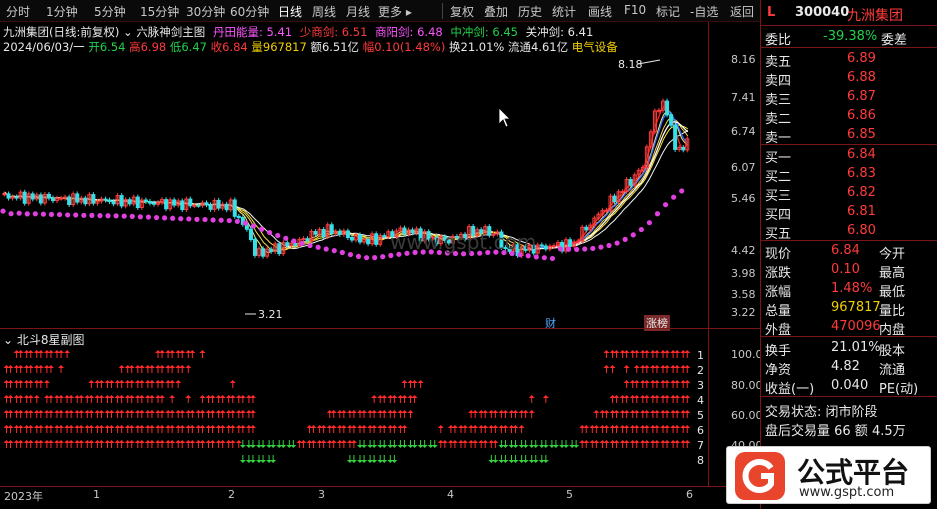 This screenshot has height=509, width=937. I want to click on f10-button: F10, so click(635, 10).